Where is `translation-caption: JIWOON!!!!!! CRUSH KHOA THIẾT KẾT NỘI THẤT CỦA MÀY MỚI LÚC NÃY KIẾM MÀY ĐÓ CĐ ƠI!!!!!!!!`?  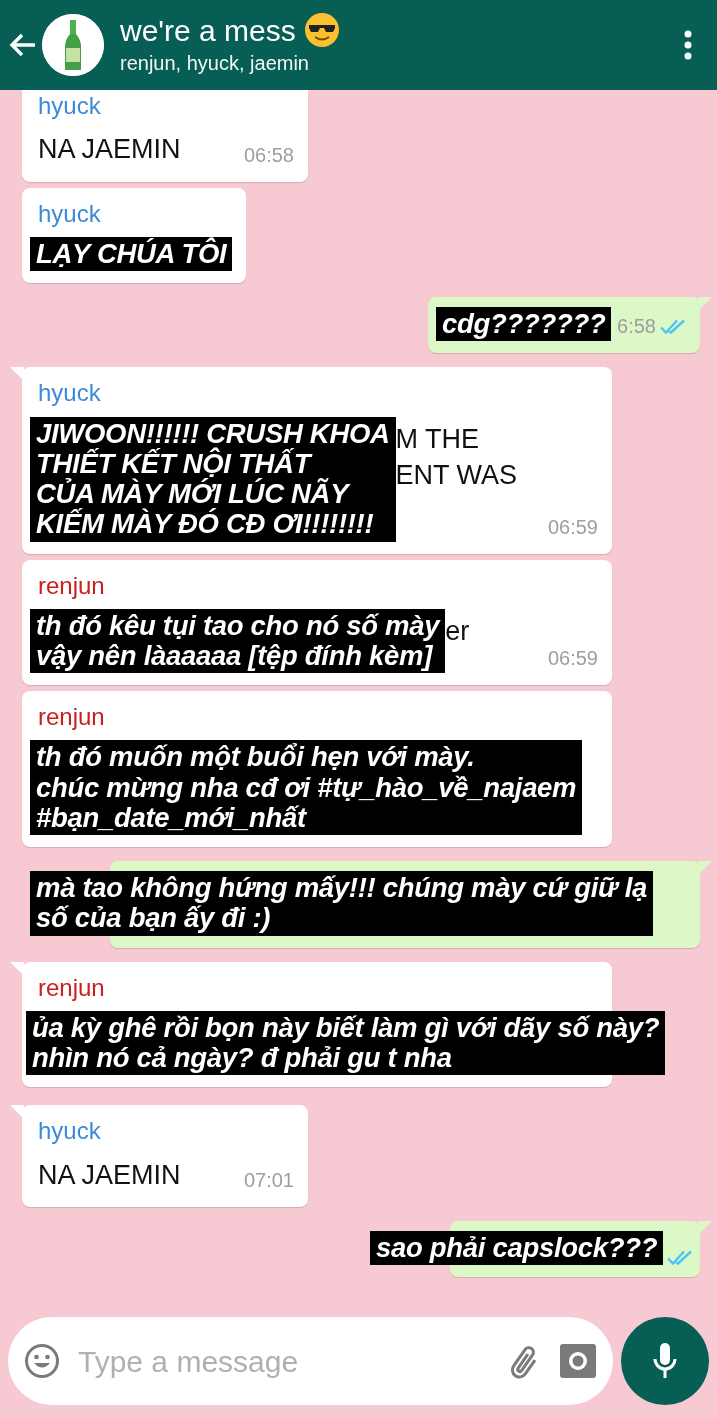
translation-caption: JIWOON!!!!!! CRUSH KHOA THIẾT KẾT NỘI THẤT CỦA MÀY MỚI LÚC NÃY KIẾM MÀY ĐÓ CĐ ƠI!!!!!!!! is located at coordinates (213, 479).